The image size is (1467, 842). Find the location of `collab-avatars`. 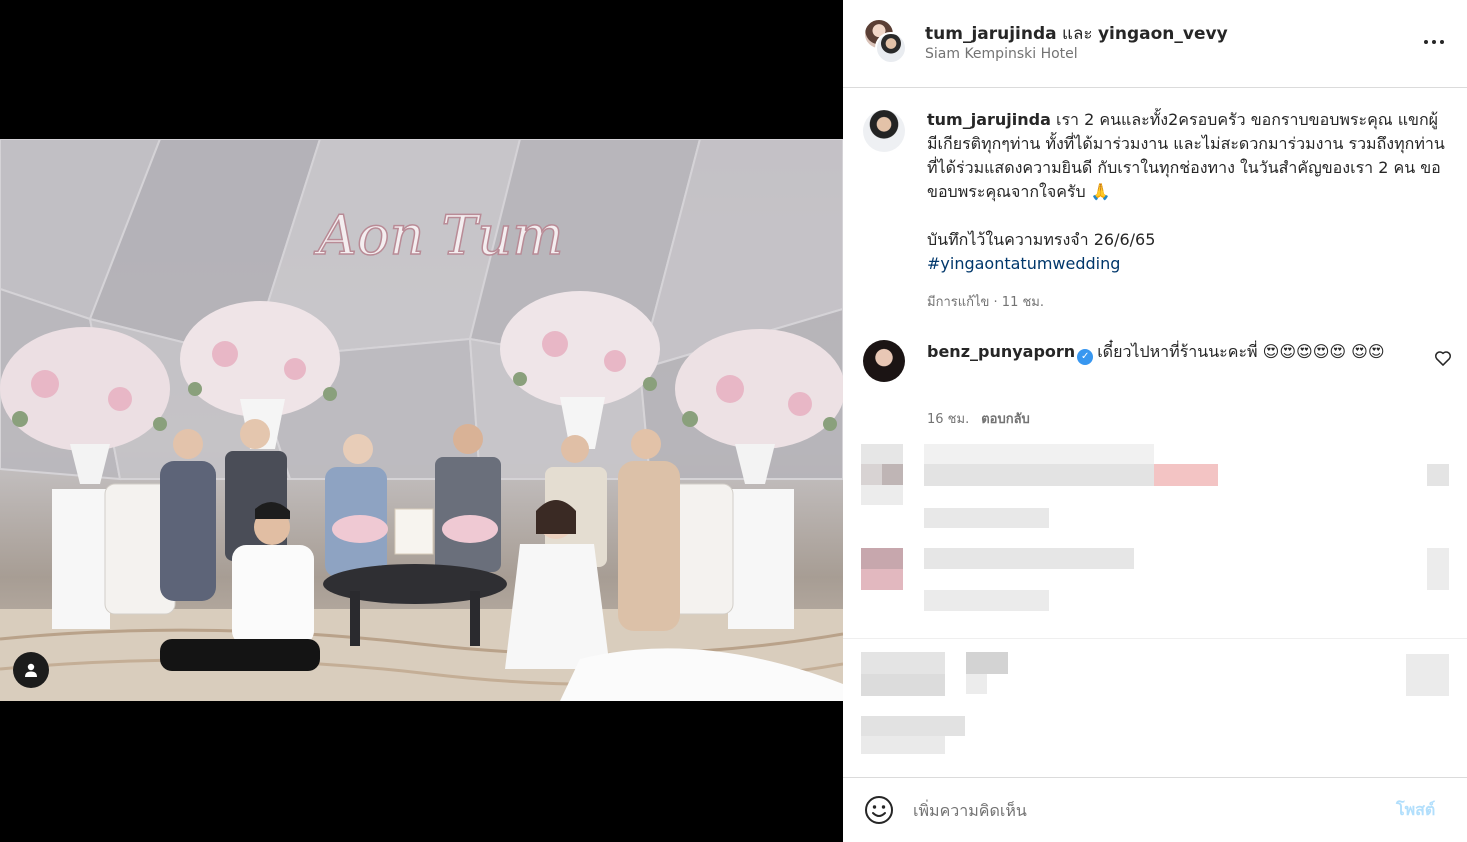

collab-avatars is located at coordinates (885, 41).